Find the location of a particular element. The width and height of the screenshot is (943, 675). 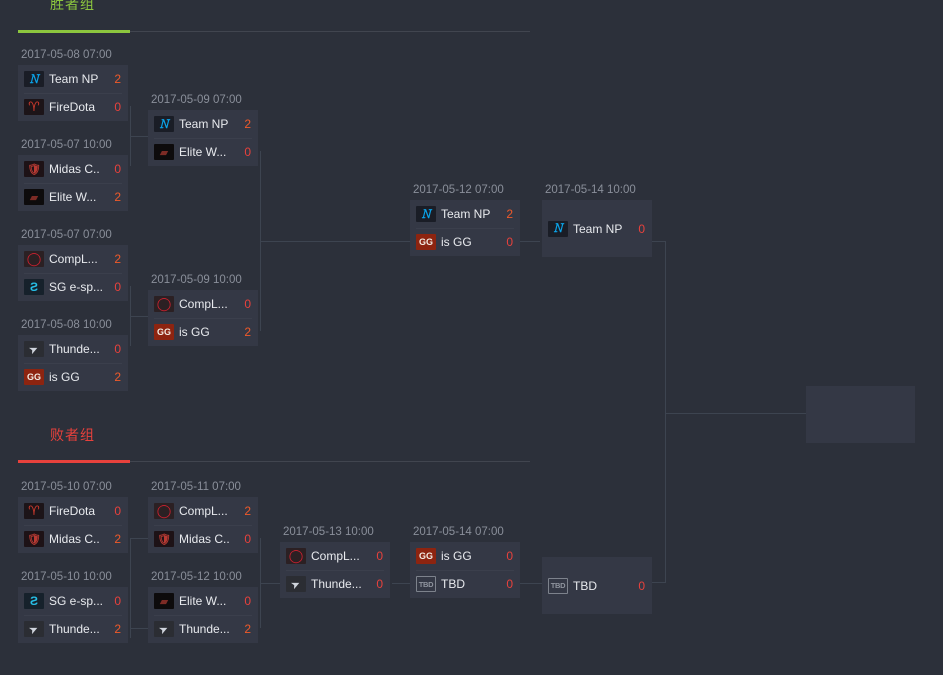

firedota-logo is located at coordinates (34, 511).